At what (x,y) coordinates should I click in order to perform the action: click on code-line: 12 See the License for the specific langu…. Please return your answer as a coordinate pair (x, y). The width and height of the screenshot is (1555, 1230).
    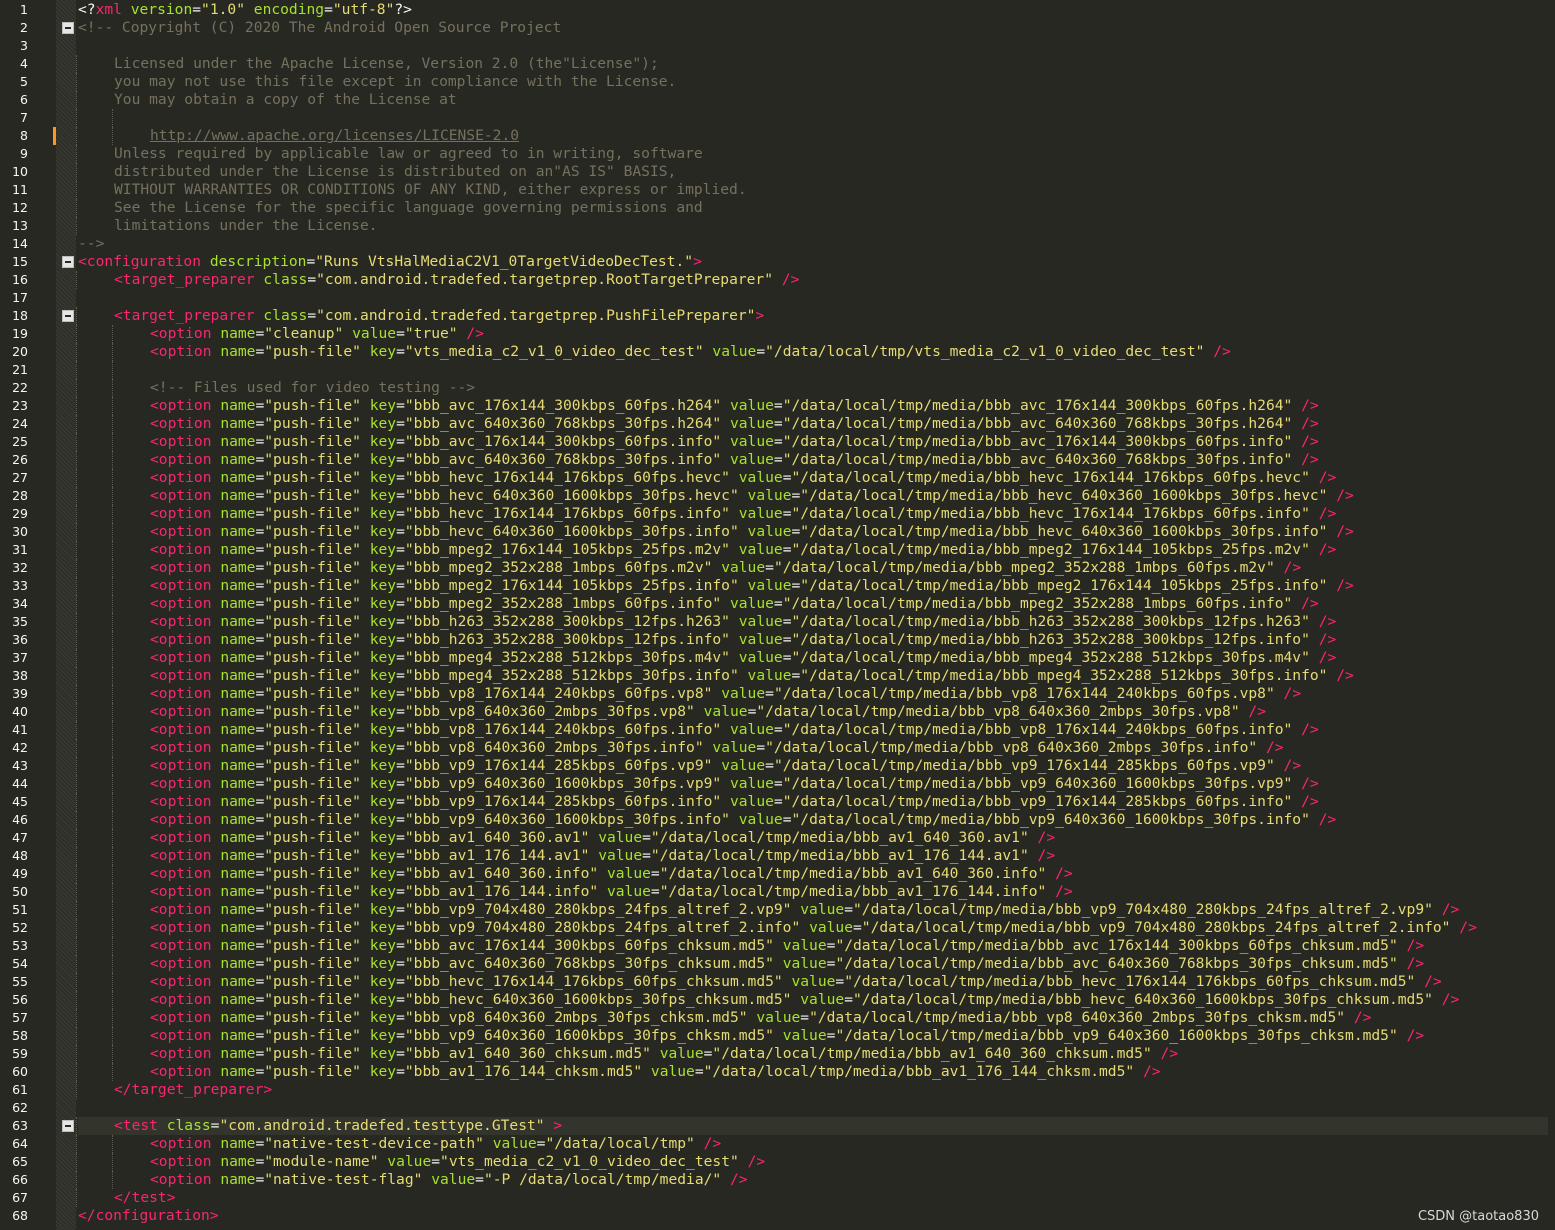
    Looking at the image, I should click on (780, 208).